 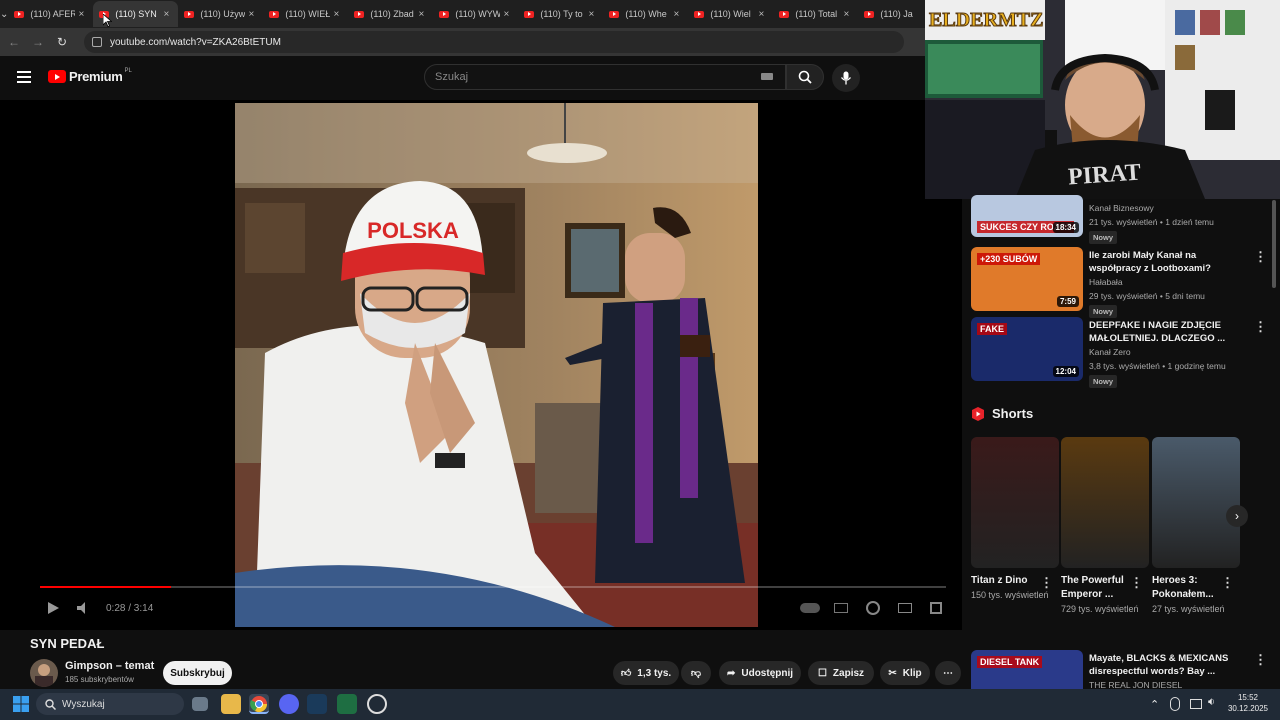 I want to click on browser-tab: (110) WYW ×, so click(x=475, y=14).